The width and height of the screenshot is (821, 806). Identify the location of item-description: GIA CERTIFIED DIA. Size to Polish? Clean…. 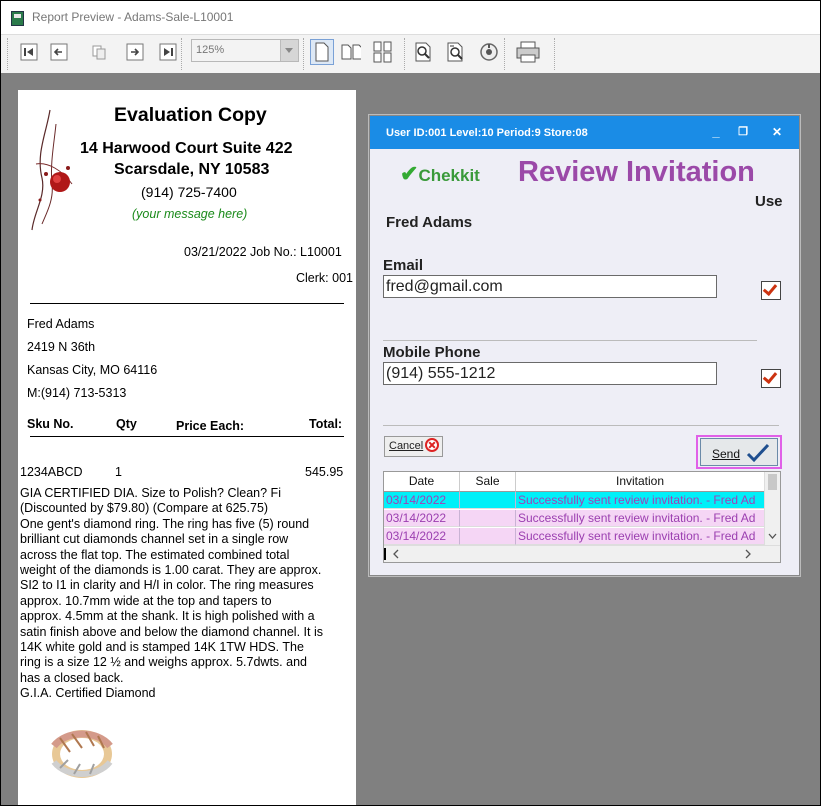
(185, 594).